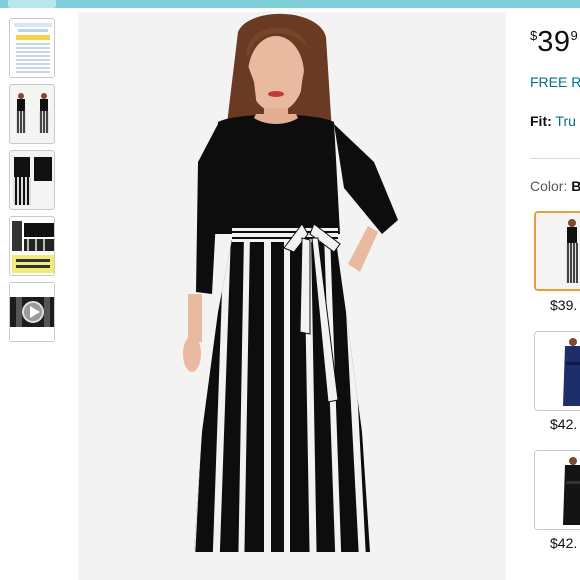  I want to click on buy-box: $399 FREE R Fit: Tru Color: B $39. $42., so click(550, 290).